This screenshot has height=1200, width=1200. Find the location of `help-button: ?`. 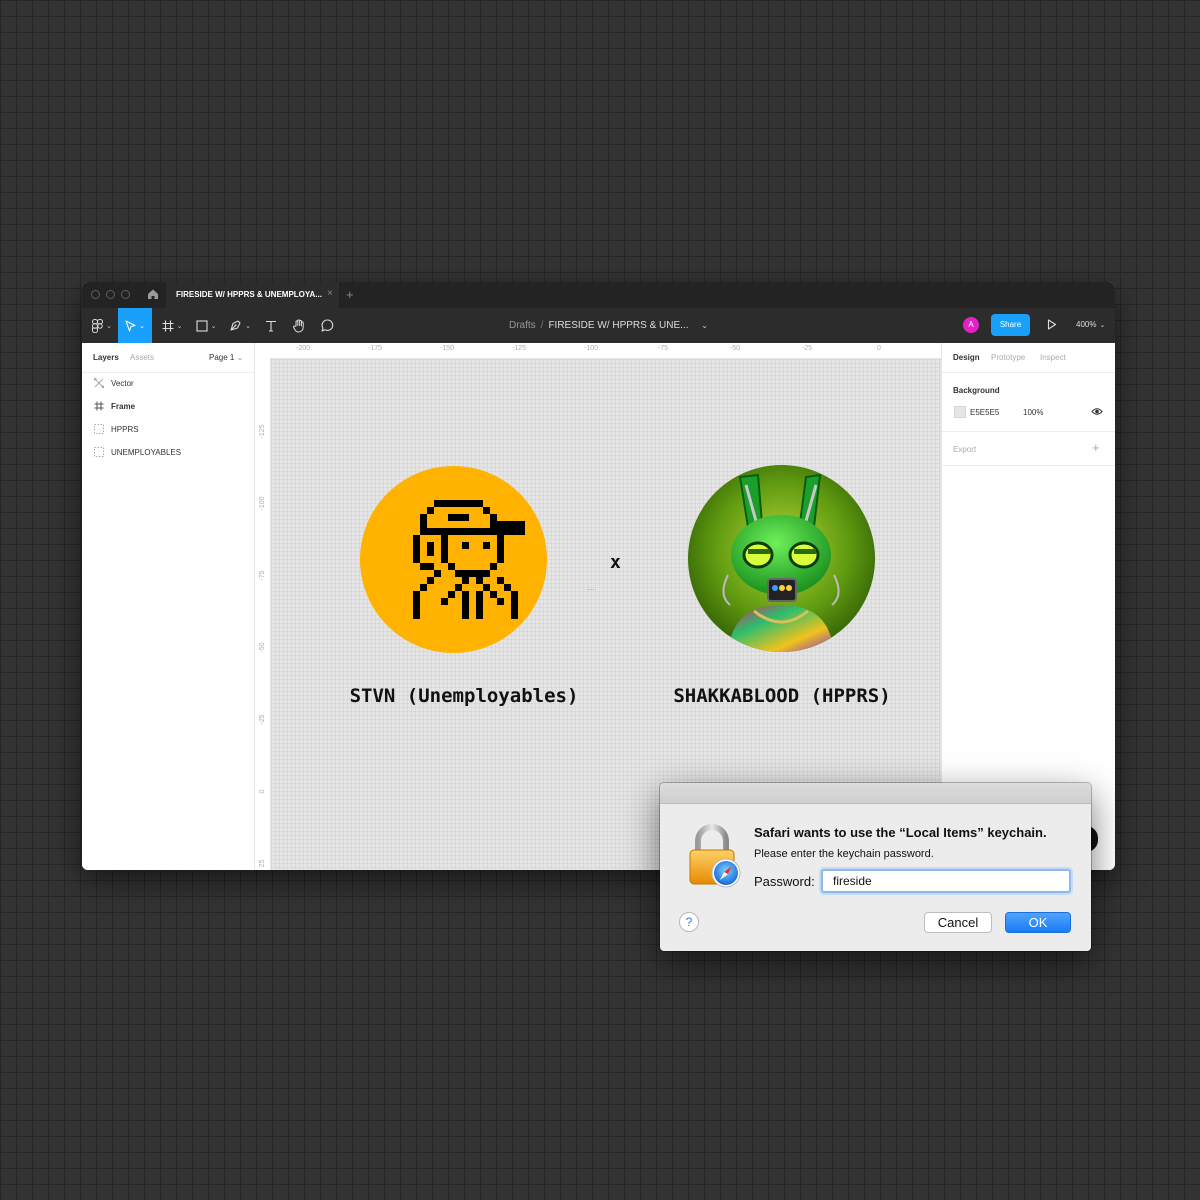

help-button: ? is located at coordinates (689, 922).